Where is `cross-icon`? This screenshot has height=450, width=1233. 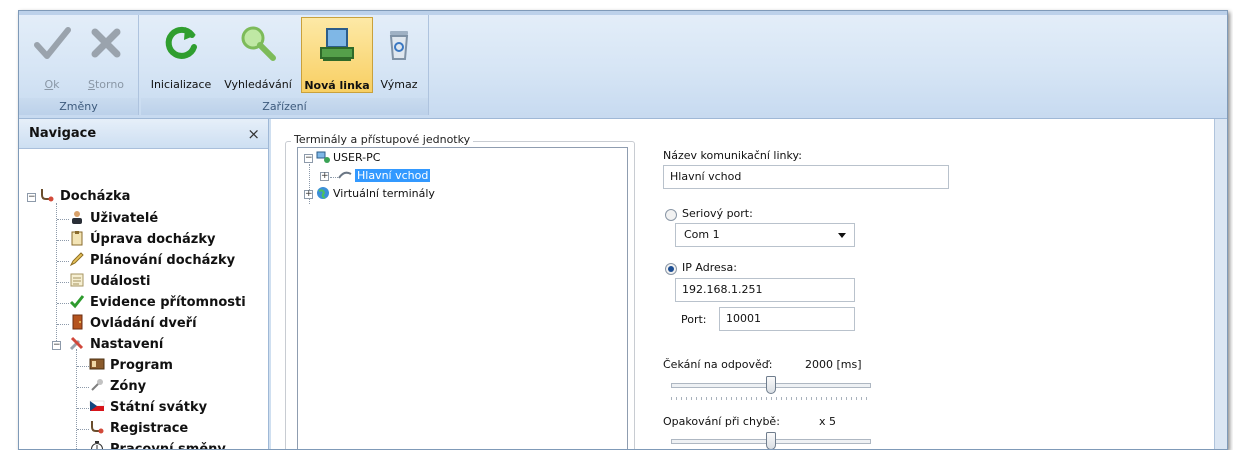
cross-icon is located at coordinates (106, 43).